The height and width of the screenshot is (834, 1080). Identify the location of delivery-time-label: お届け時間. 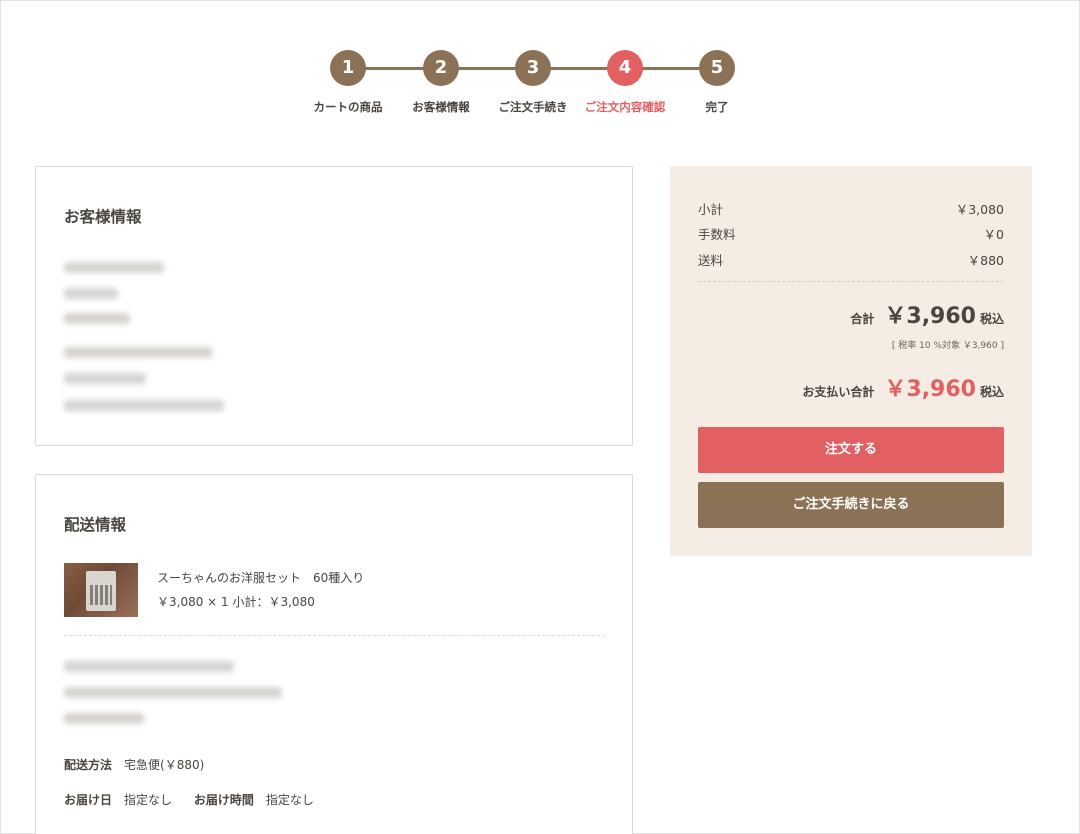
(223, 800).